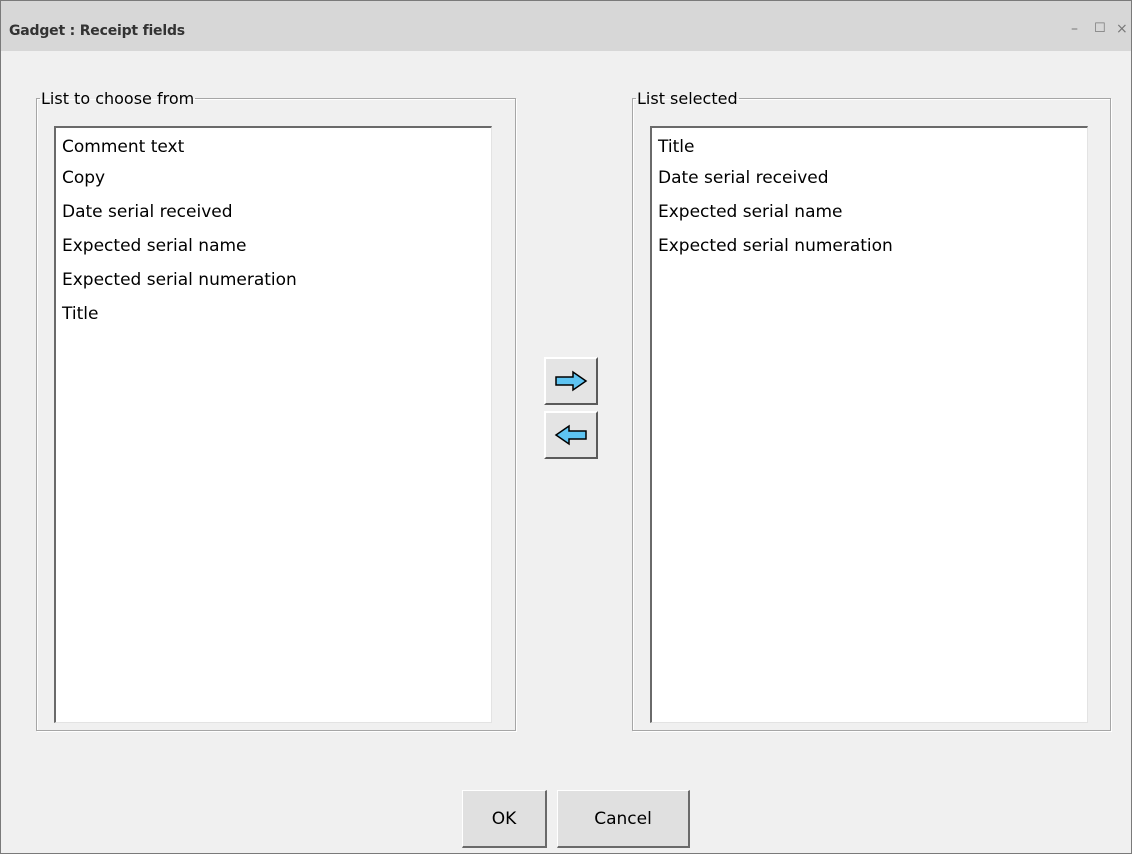 The width and height of the screenshot is (1132, 854). What do you see at coordinates (504, 819) in the screenshot?
I see `ok-button: OK` at bounding box center [504, 819].